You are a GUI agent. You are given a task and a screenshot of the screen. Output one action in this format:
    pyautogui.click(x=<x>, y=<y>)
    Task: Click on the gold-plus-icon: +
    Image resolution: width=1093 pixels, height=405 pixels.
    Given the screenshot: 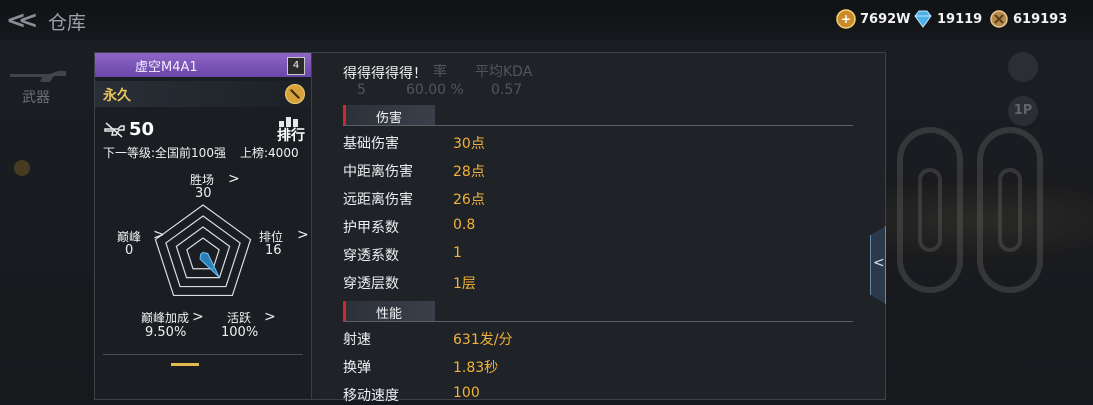 What is the action you would take?
    pyautogui.click(x=846, y=19)
    